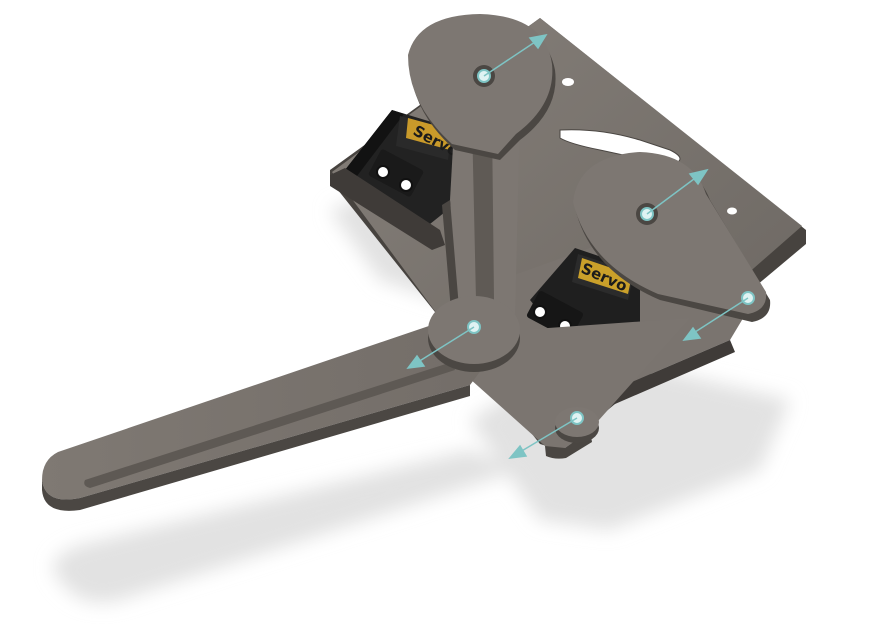 Image resolution: width=878 pixels, height=637 pixels. I want to click on center-joint, so click(474, 334).